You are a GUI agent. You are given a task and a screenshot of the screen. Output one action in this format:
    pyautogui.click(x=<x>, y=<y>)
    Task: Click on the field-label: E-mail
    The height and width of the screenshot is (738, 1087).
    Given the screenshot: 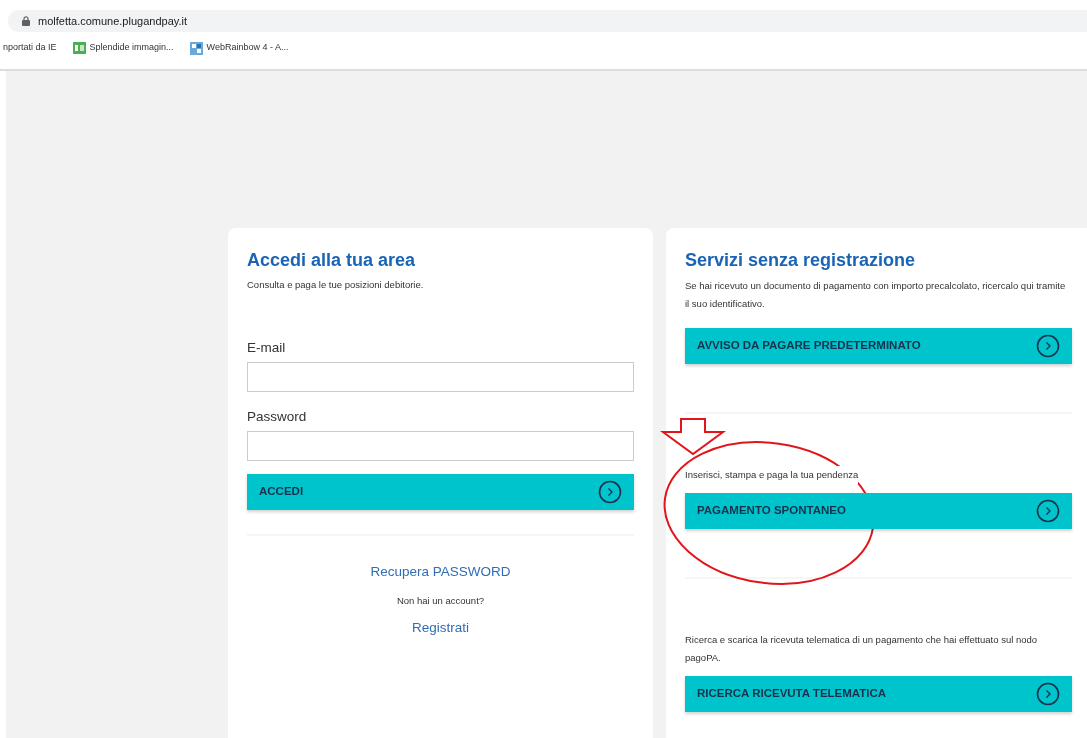 What is the action you would take?
    pyautogui.click(x=267, y=347)
    